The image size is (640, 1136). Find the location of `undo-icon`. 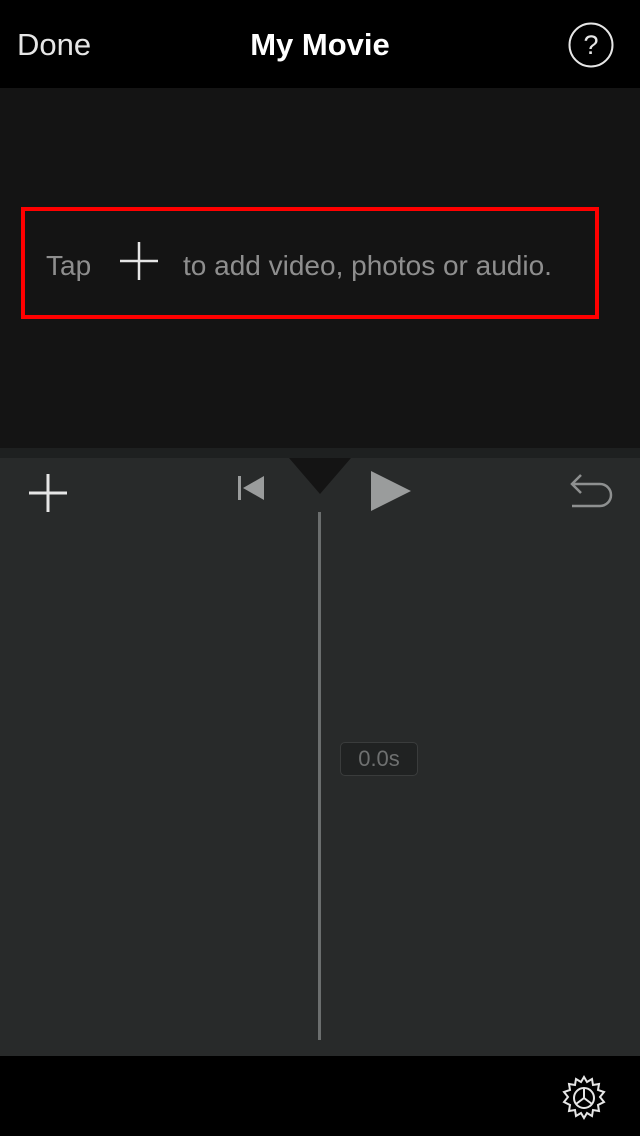

undo-icon is located at coordinates (591, 491).